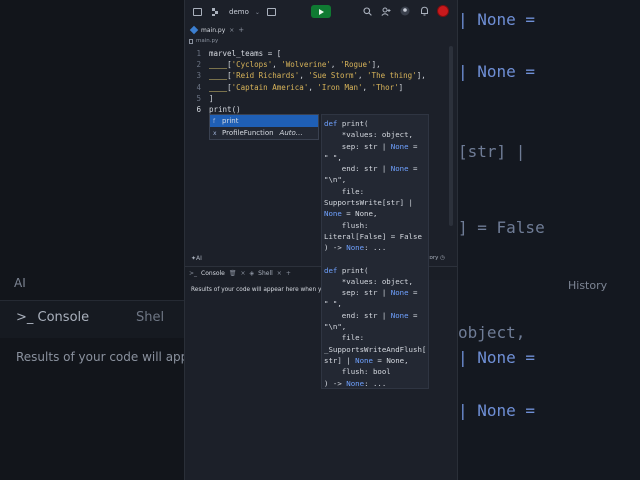  What do you see at coordinates (20, 283) in the screenshot?
I see `background-ai-label: AI` at bounding box center [20, 283].